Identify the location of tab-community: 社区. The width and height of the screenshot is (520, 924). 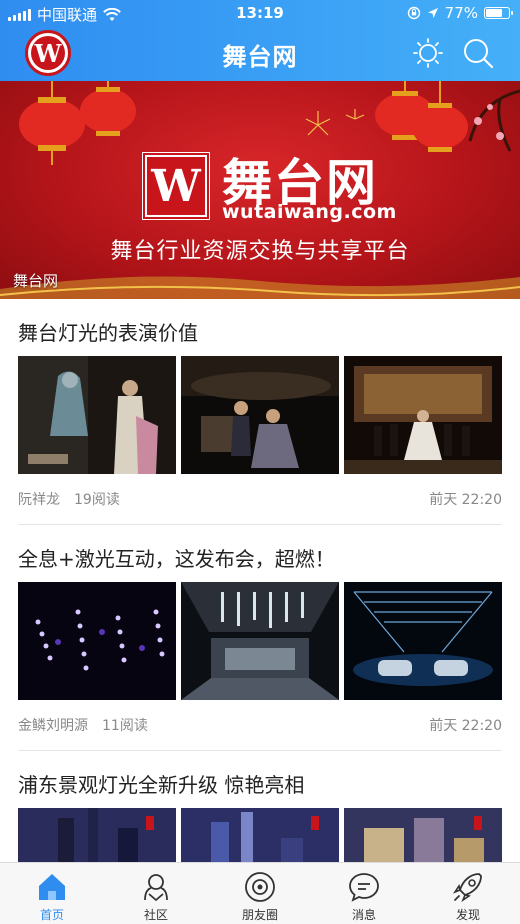
(156, 893).